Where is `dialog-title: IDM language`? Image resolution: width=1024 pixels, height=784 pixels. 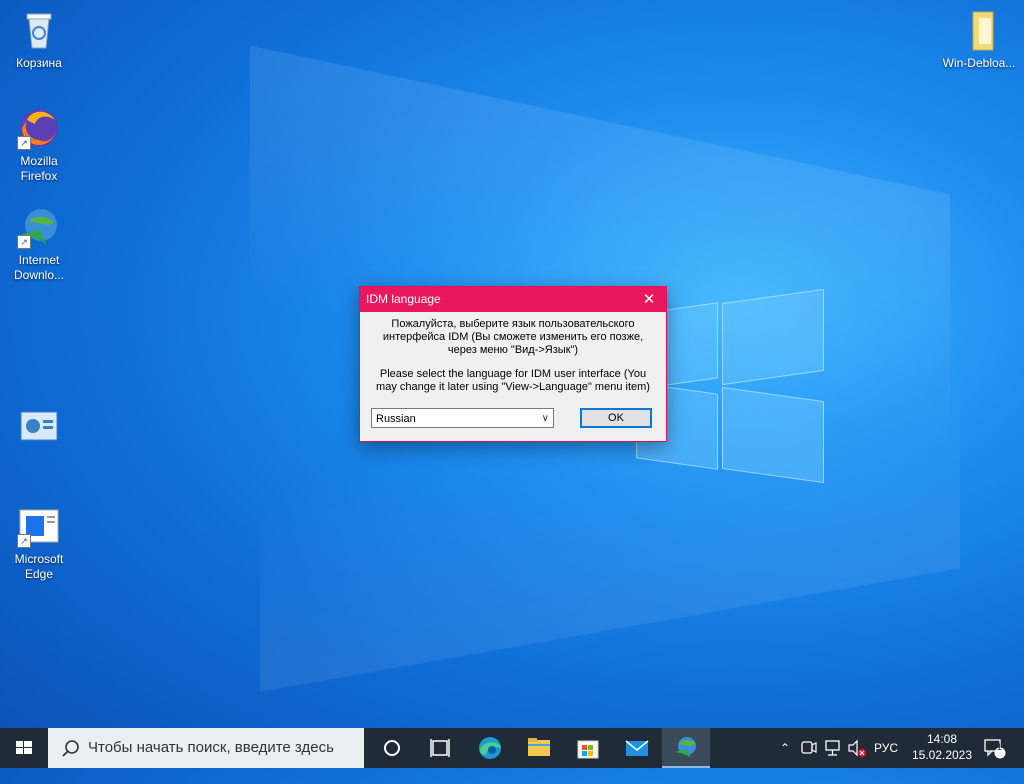
dialog-title: IDM language is located at coordinates (403, 299).